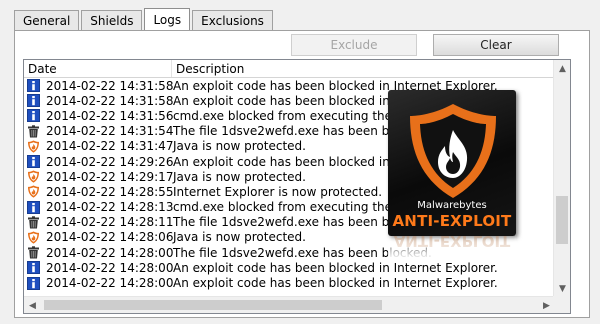 This screenshot has height=324, width=600. I want to click on scrollbar-corner, so click(561, 304).